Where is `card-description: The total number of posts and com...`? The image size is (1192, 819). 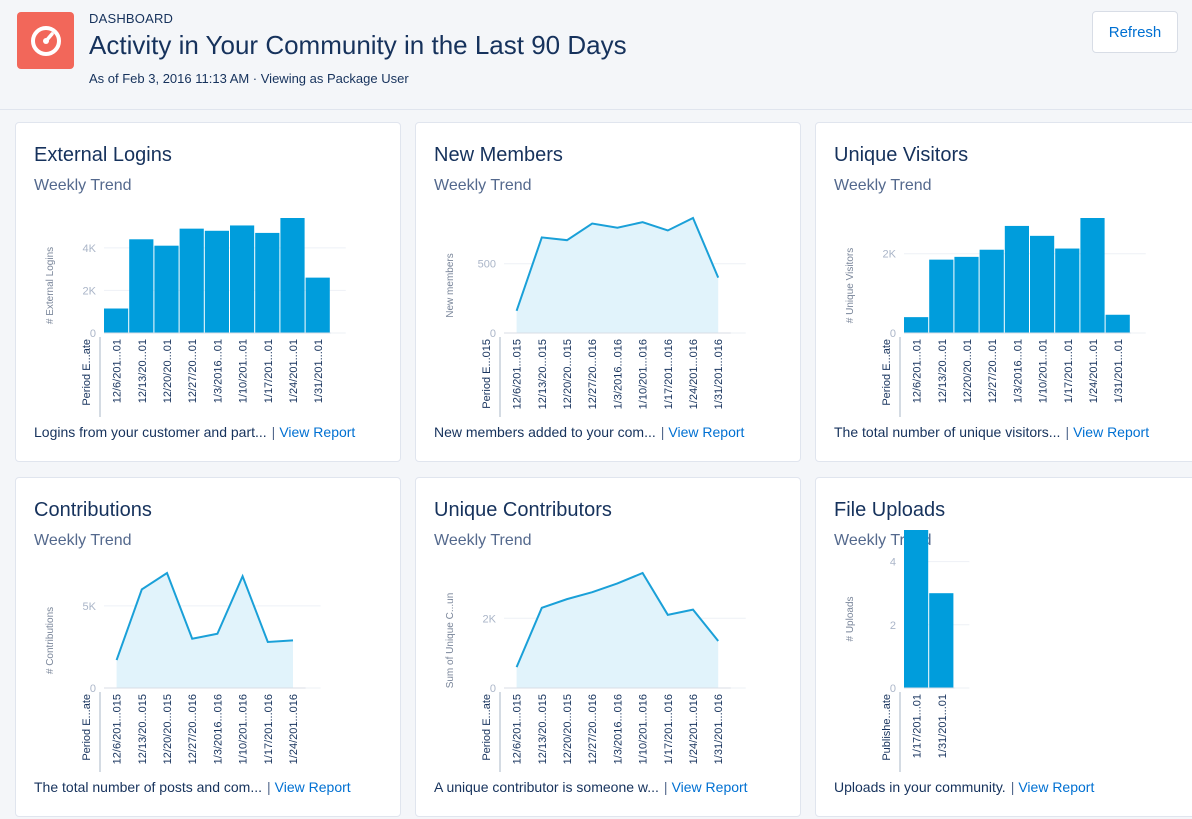
card-description: The total number of posts and com... is located at coordinates (148, 787).